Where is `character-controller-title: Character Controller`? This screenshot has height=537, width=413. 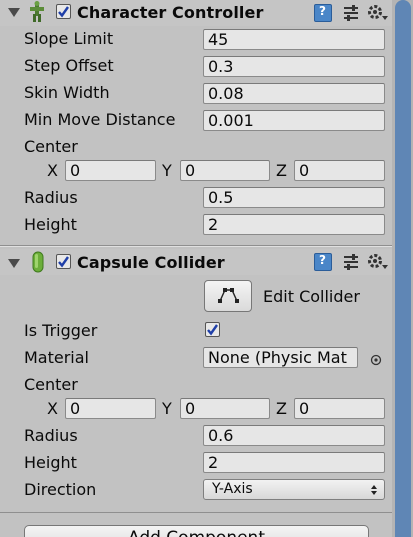 character-controller-title: Character Controller is located at coordinates (170, 12).